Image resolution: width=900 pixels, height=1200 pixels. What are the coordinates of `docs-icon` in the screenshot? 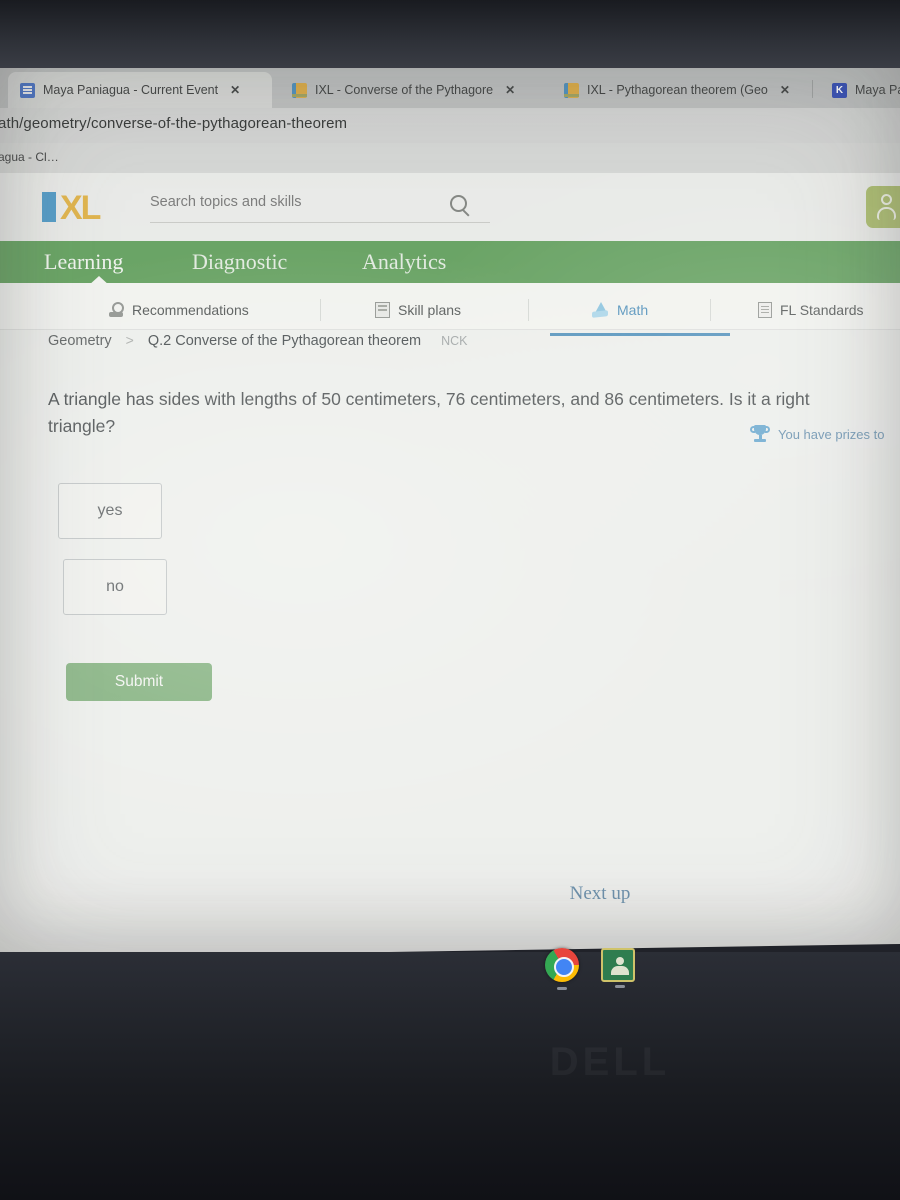 It's located at (27, 90).